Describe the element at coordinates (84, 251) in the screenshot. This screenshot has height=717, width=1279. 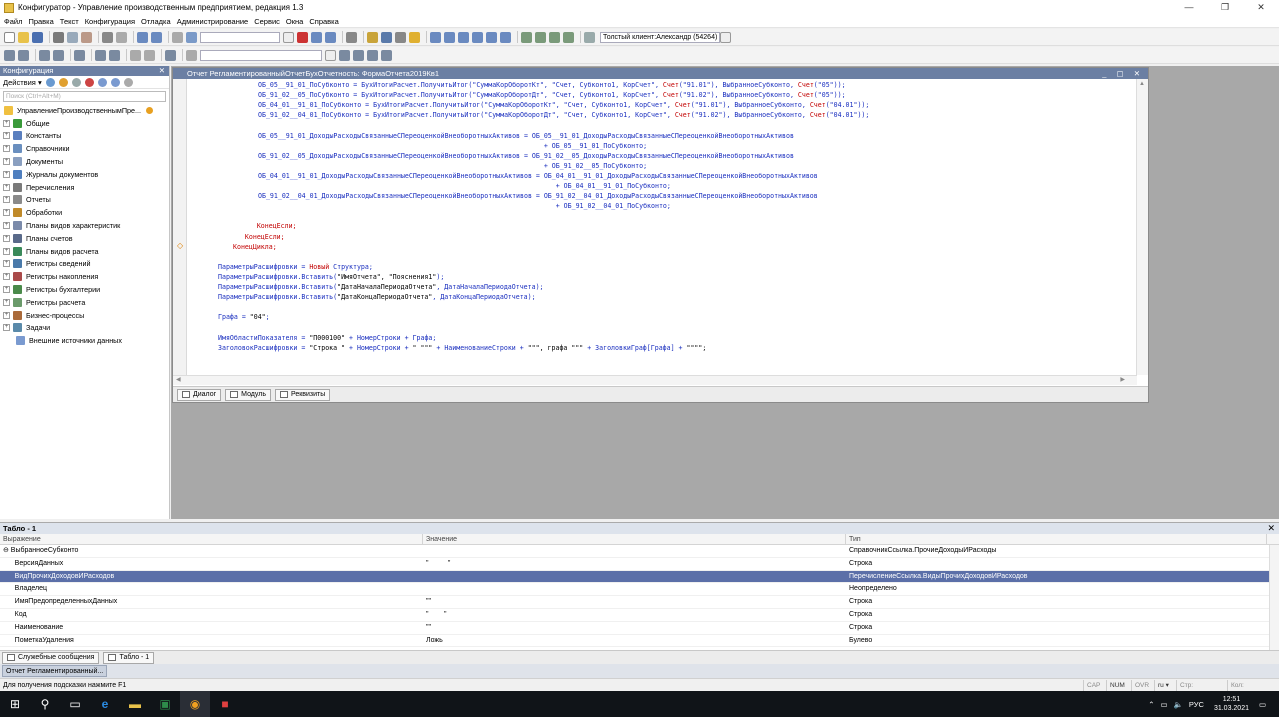
I see `tree-item: + Планы видов расчета` at that location.